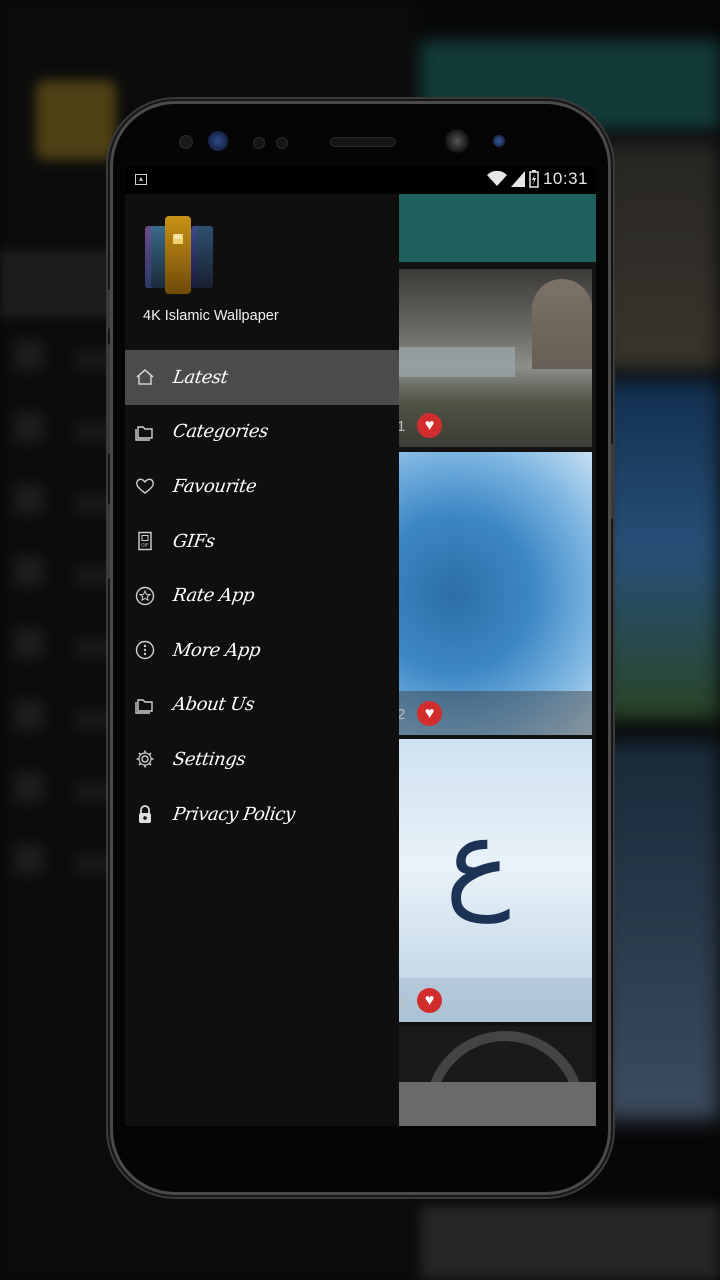 The image size is (720, 1280). What do you see at coordinates (178, 239) in the screenshot?
I see `logo-badge: 4K` at bounding box center [178, 239].